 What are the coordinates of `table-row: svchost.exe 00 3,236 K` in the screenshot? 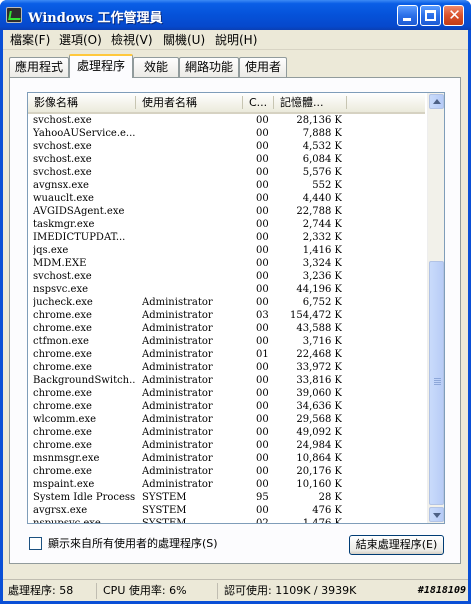 It's located at (226, 276).